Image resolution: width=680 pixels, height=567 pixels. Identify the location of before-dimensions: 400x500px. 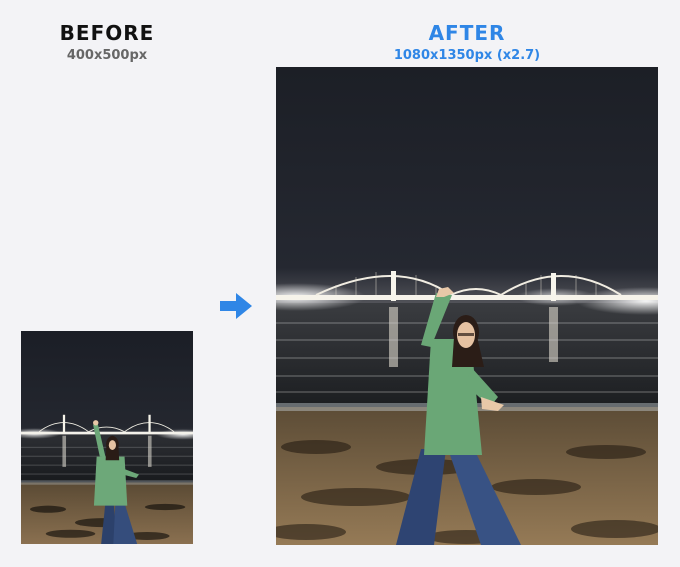
(107, 55).